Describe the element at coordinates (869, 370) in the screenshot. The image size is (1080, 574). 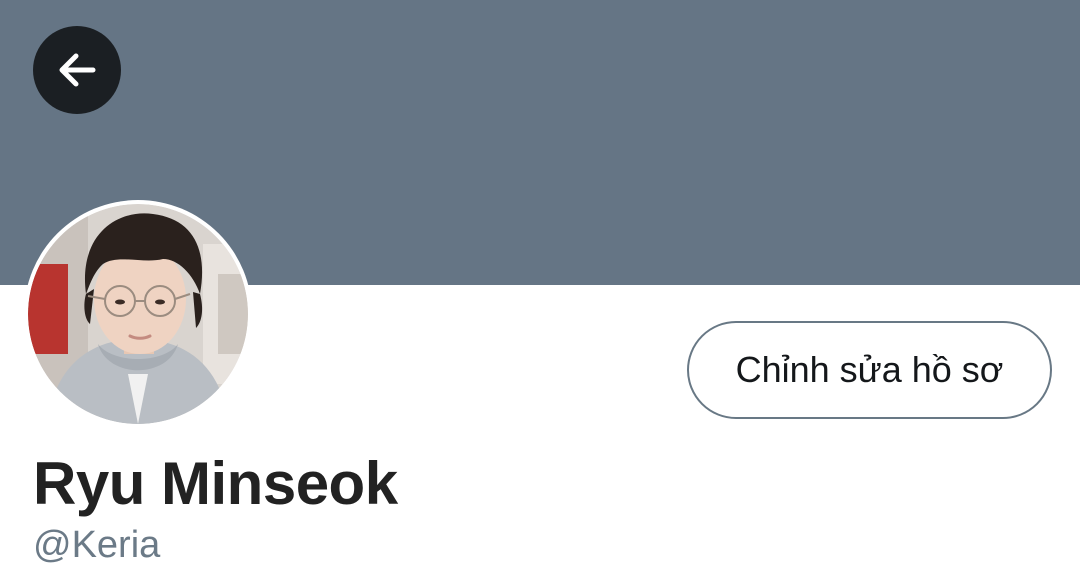
I see `edit-profile-button: Chỉnh sửa hồ sơ` at that location.